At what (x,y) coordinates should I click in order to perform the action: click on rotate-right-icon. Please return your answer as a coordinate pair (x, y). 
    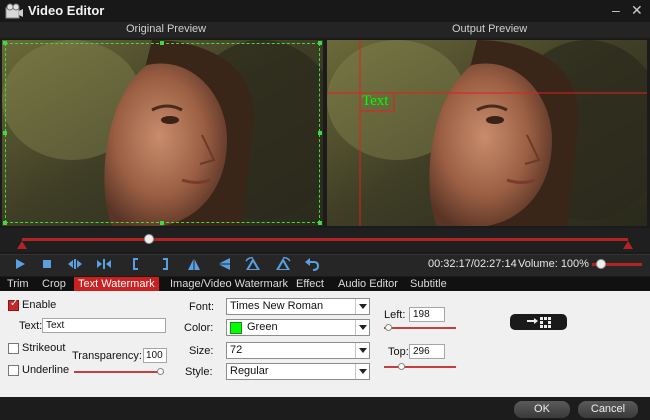
    Looking at the image, I should click on (283, 264).